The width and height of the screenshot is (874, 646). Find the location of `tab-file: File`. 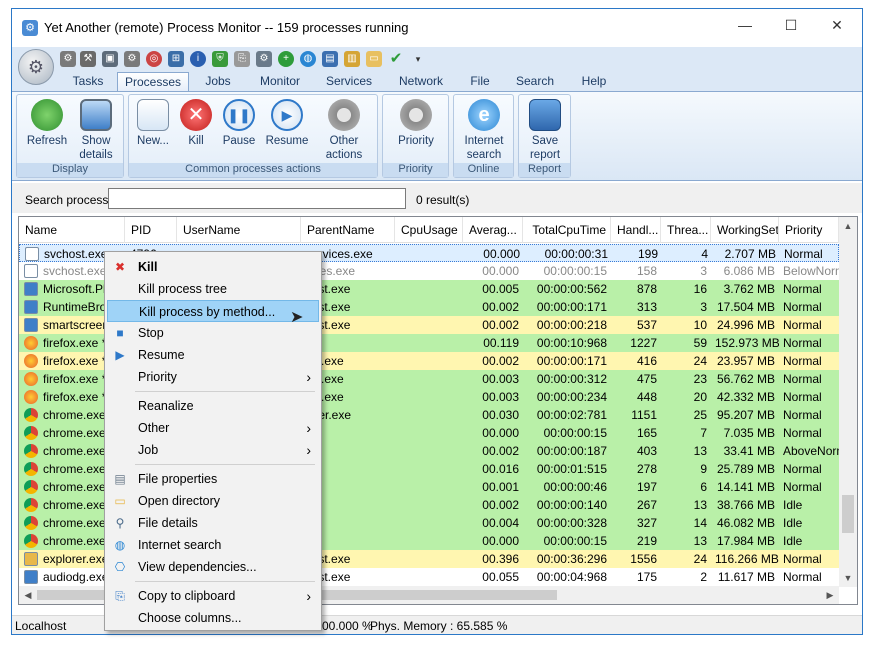

tab-file: File is located at coordinates (480, 81).